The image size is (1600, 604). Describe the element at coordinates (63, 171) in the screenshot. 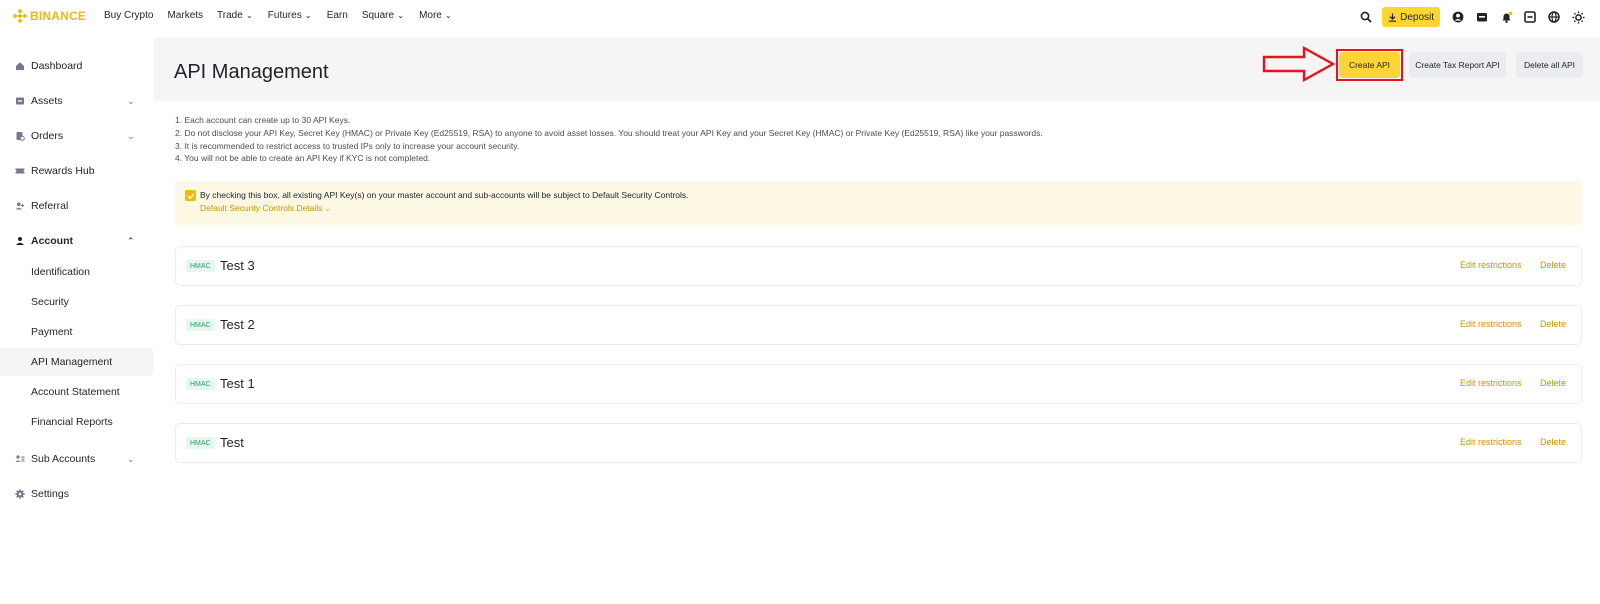

I see `sidebar-item-label: Rewards Hub` at that location.